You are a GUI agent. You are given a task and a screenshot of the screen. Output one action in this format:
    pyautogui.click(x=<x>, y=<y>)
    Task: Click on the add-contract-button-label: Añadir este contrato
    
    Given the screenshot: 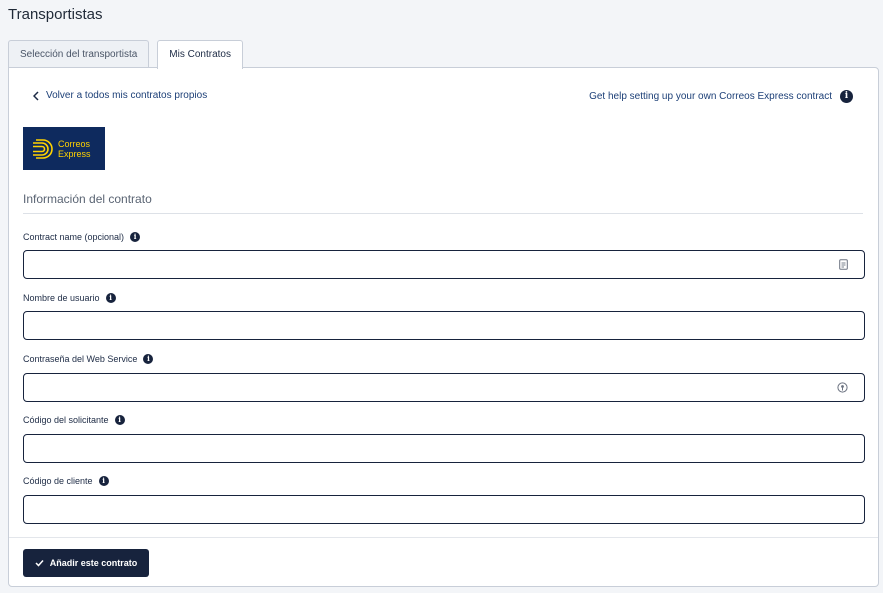 What is the action you would take?
    pyautogui.click(x=93, y=563)
    